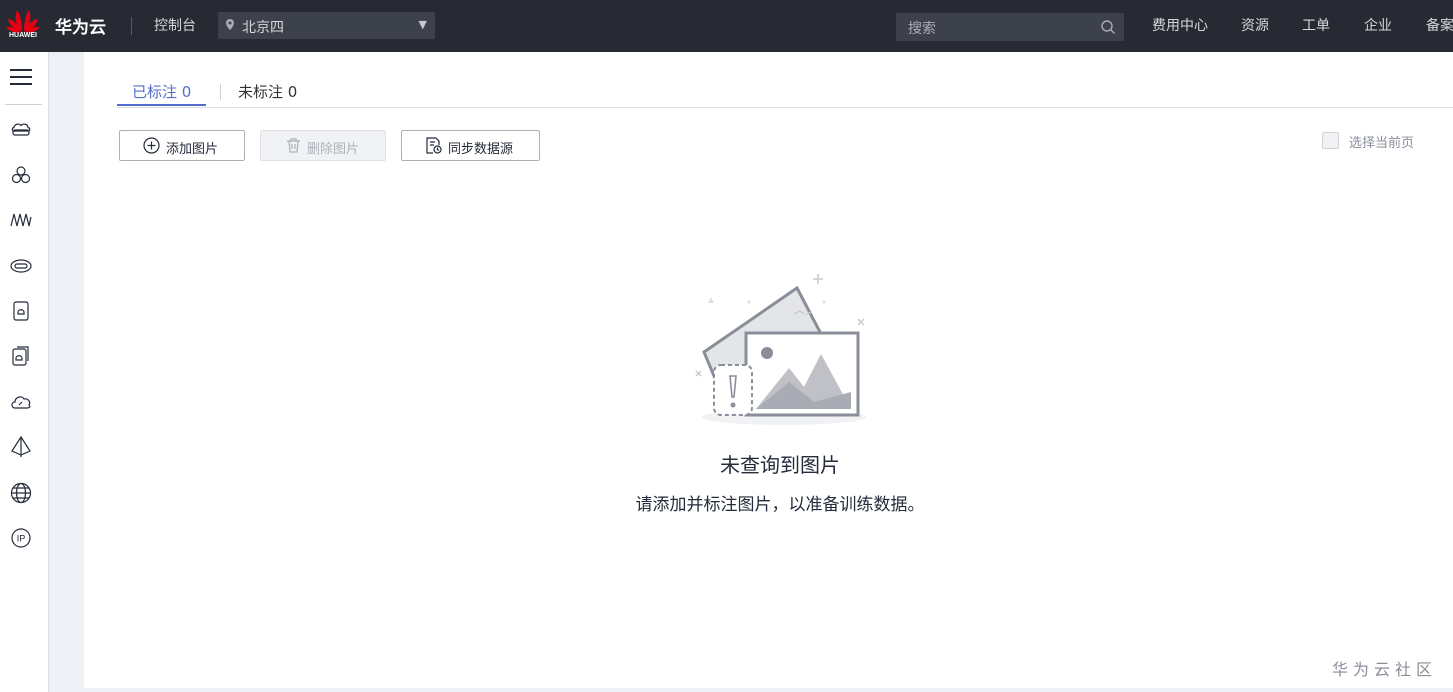 This screenshot has height=692, width=1453. What do you see at coordinates (263, 28) in the screenshot?
I see `region-label: 北京四` at bounding box center [263, 28].